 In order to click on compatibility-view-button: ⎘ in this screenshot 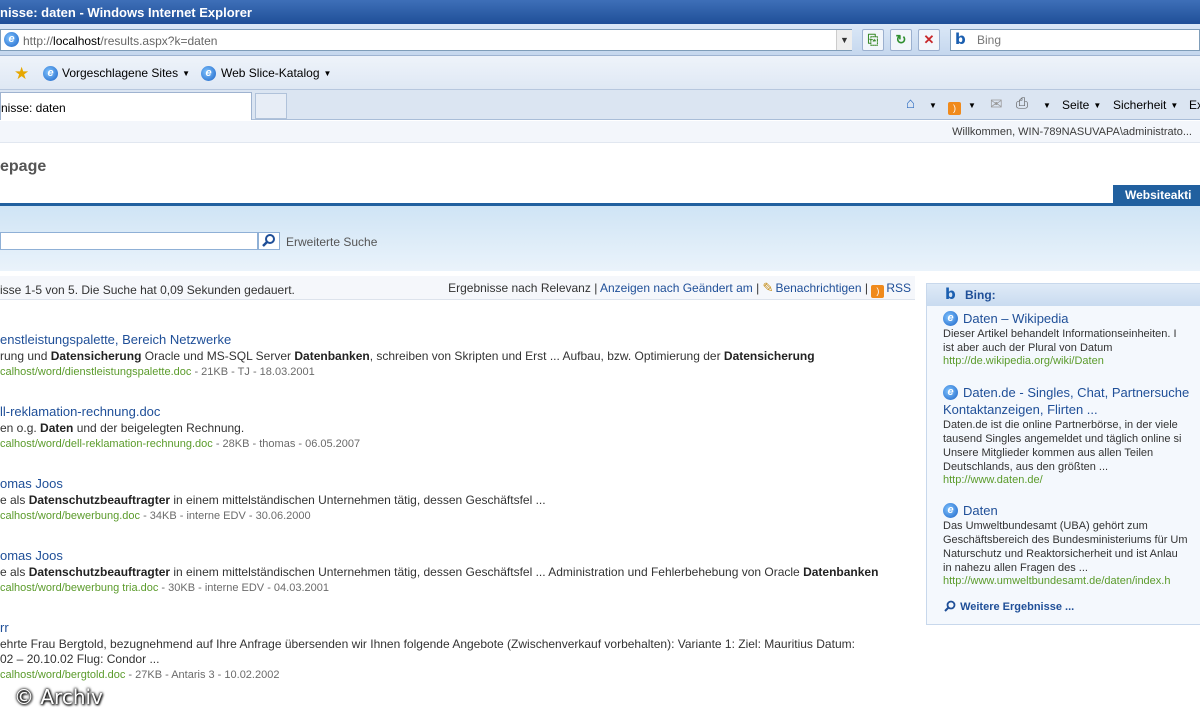, I will do `click(873, 40)`.